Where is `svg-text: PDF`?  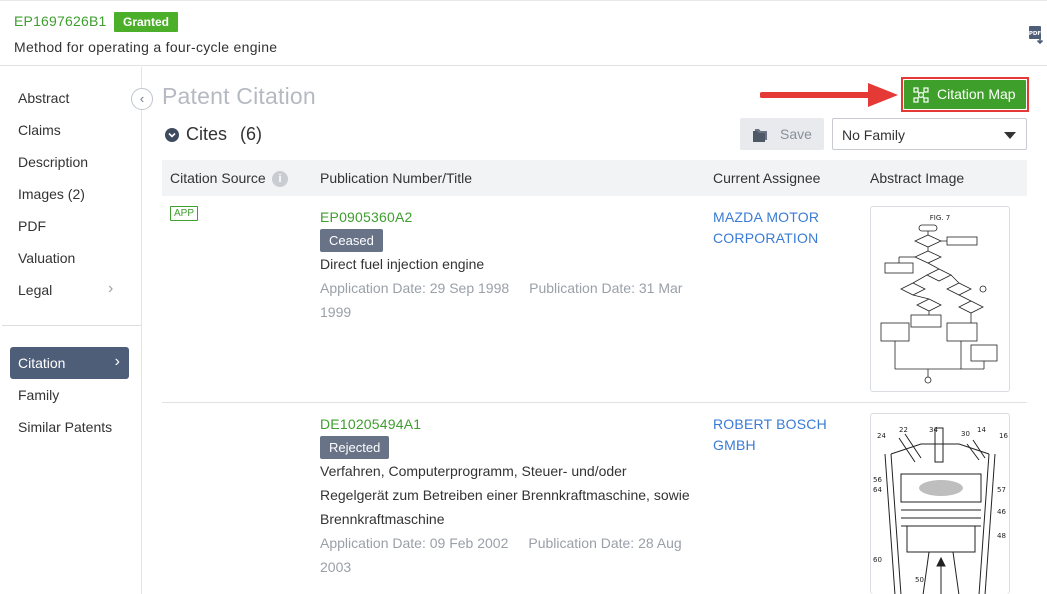
svg-text: PDF is located at coordinates (1035, 34).